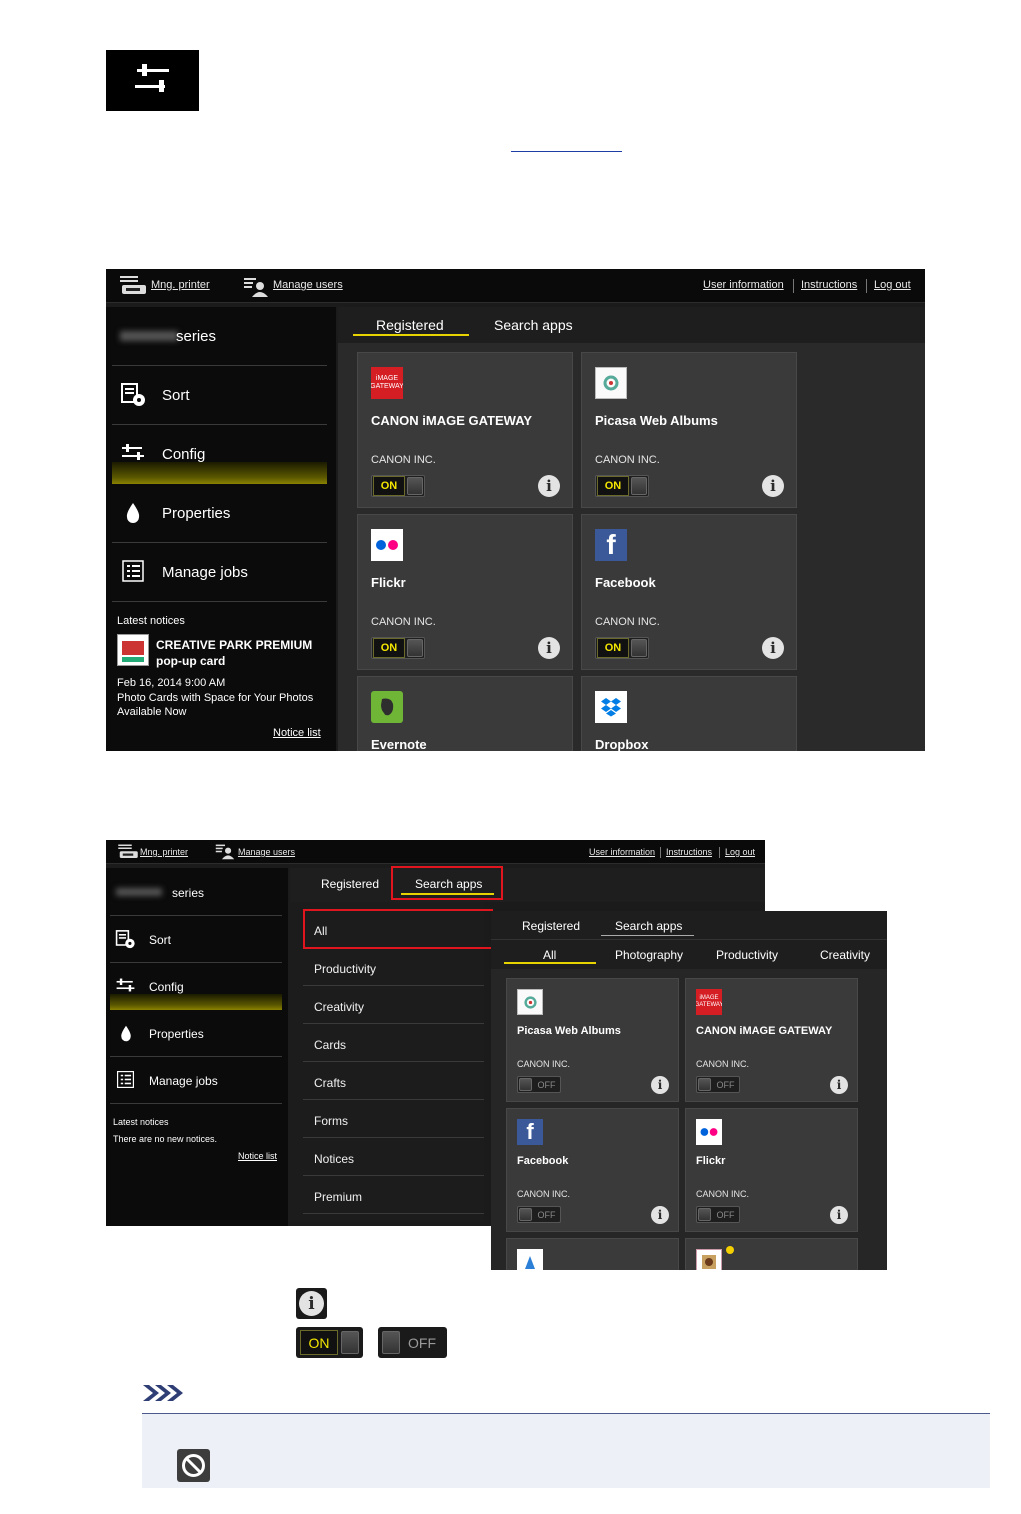 The height and width of the screenshot is (1514, 1021). I want to click on filter-all: All, so click(549, 955).